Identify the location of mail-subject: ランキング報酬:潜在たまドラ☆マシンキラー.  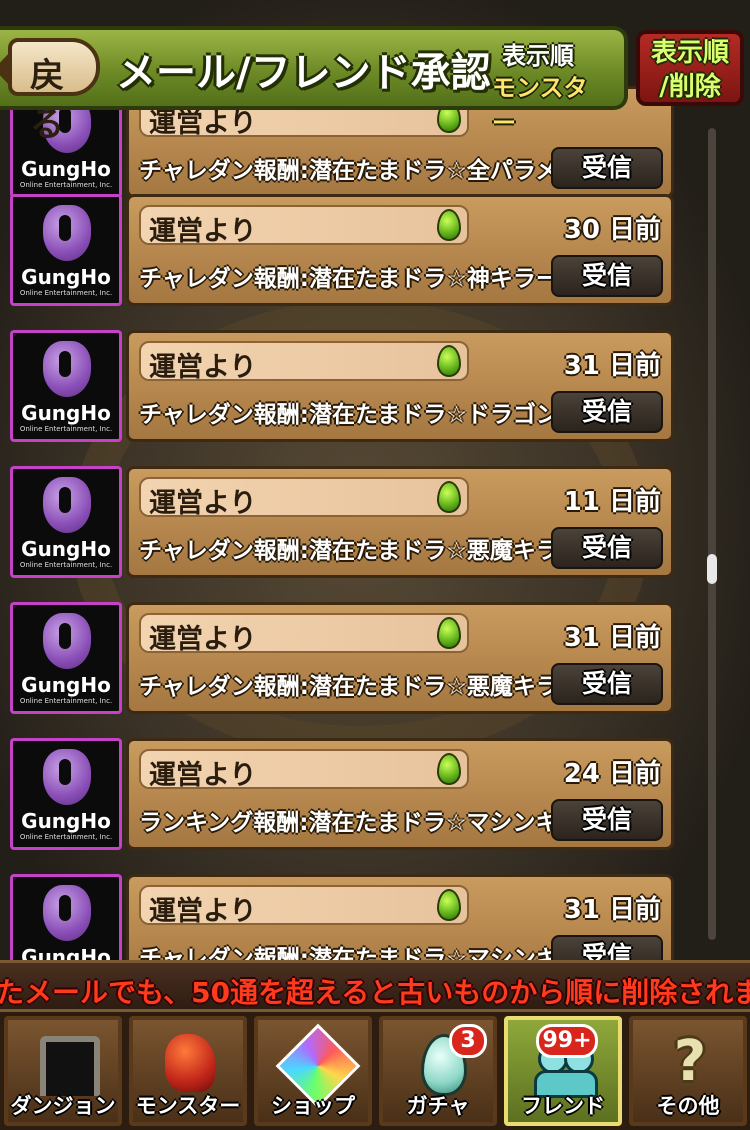
(372, 823).